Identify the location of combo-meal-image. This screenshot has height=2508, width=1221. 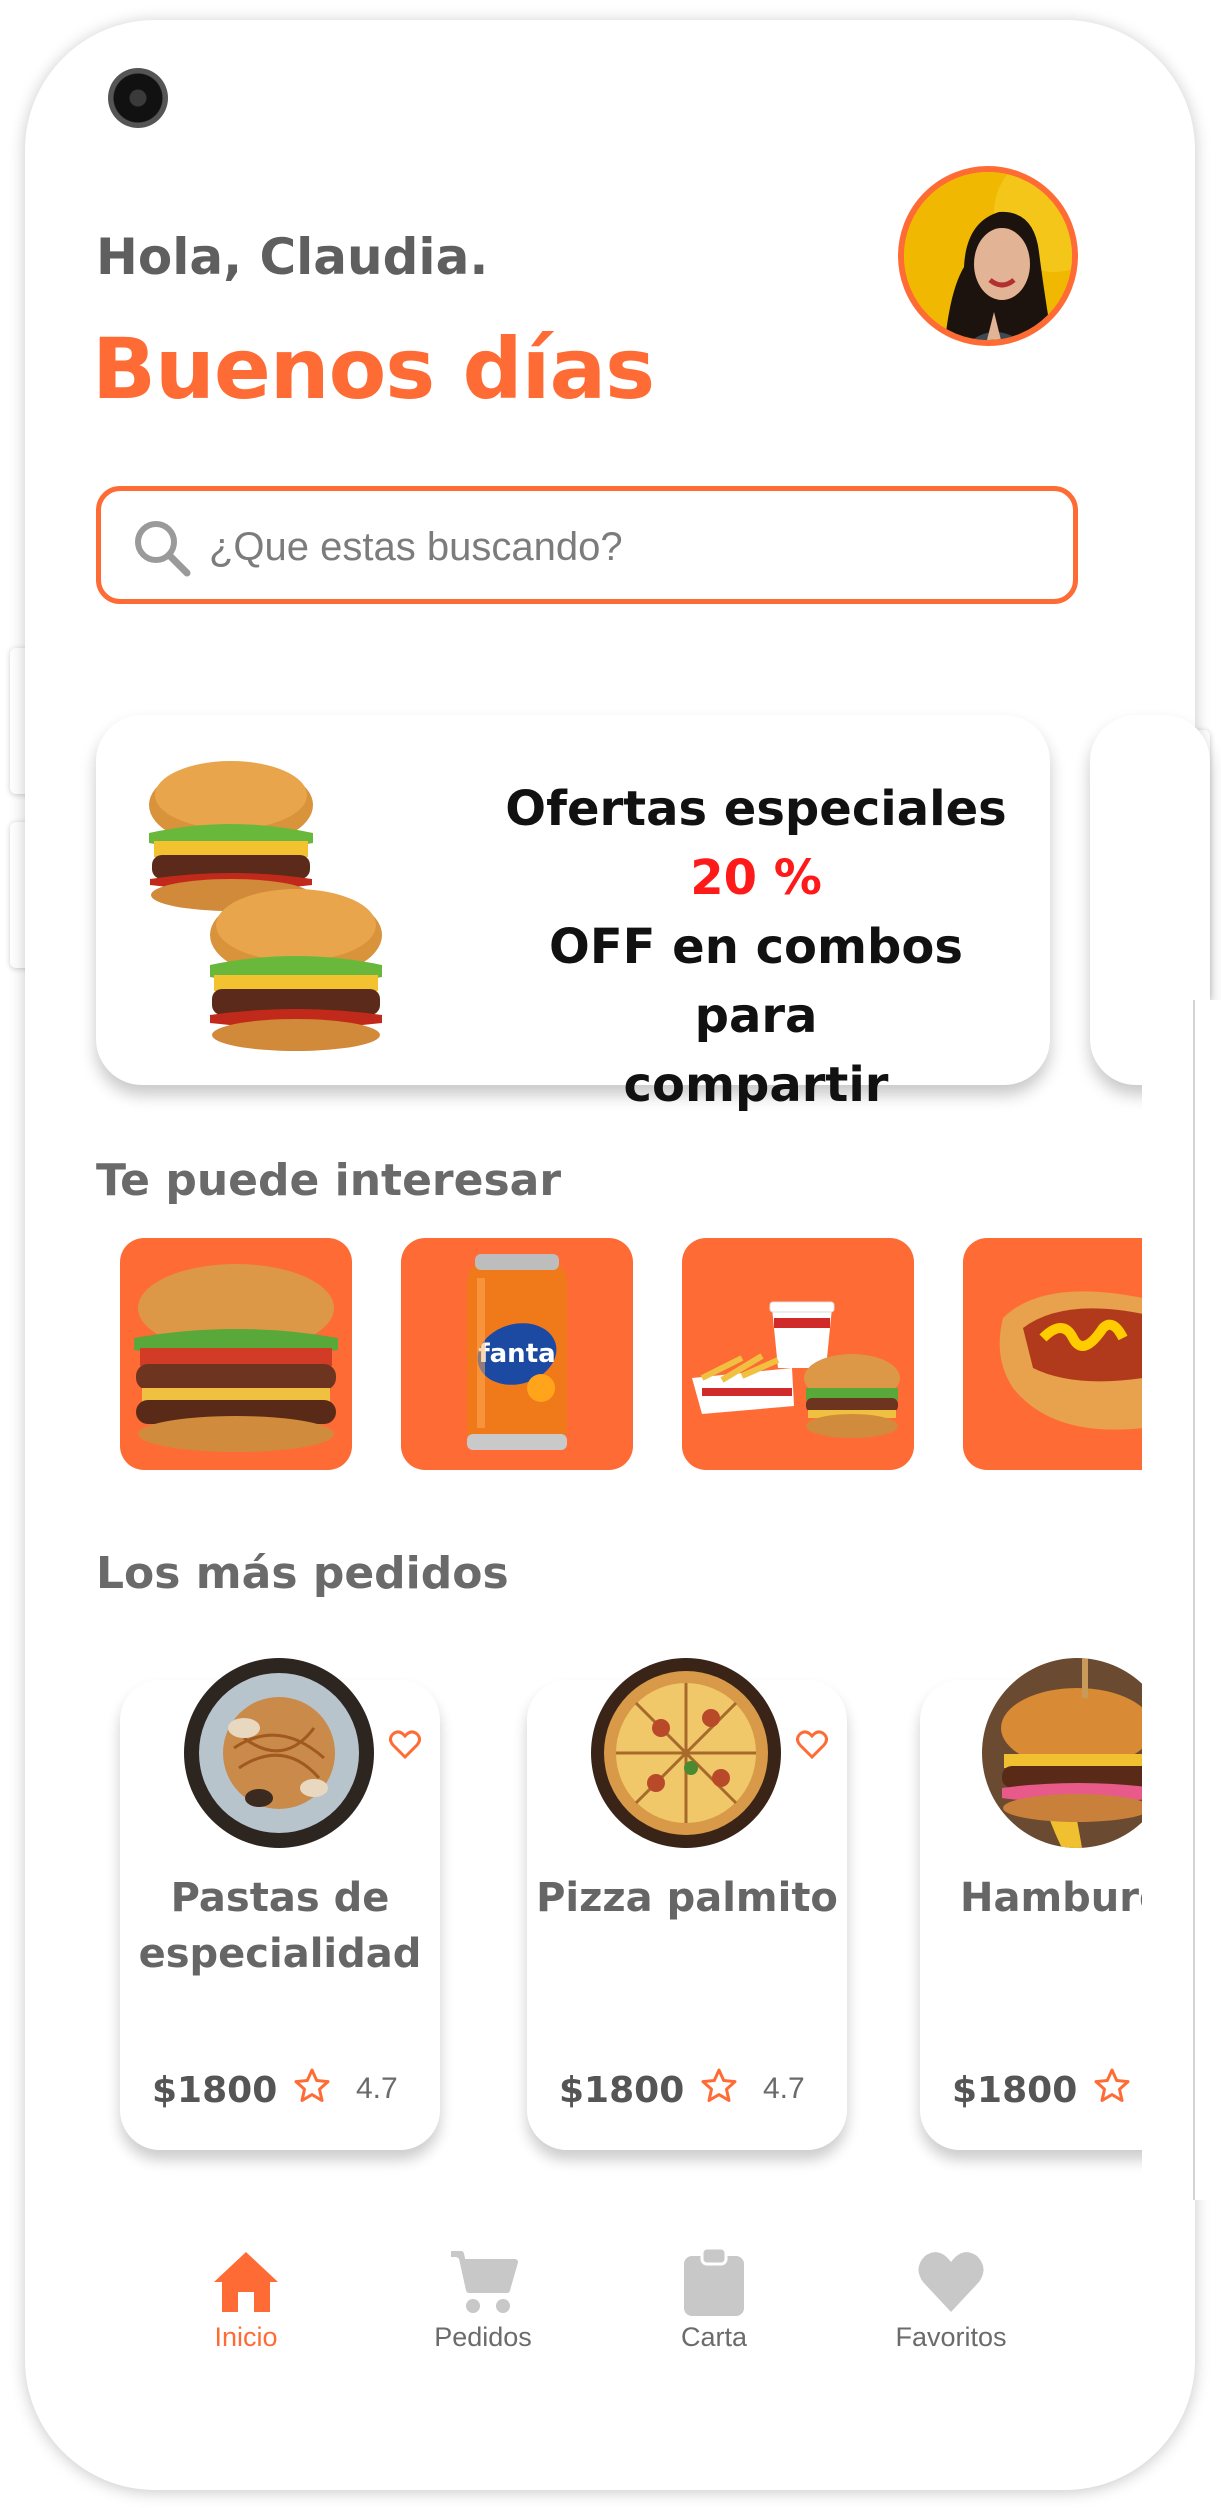
(796, 1369).